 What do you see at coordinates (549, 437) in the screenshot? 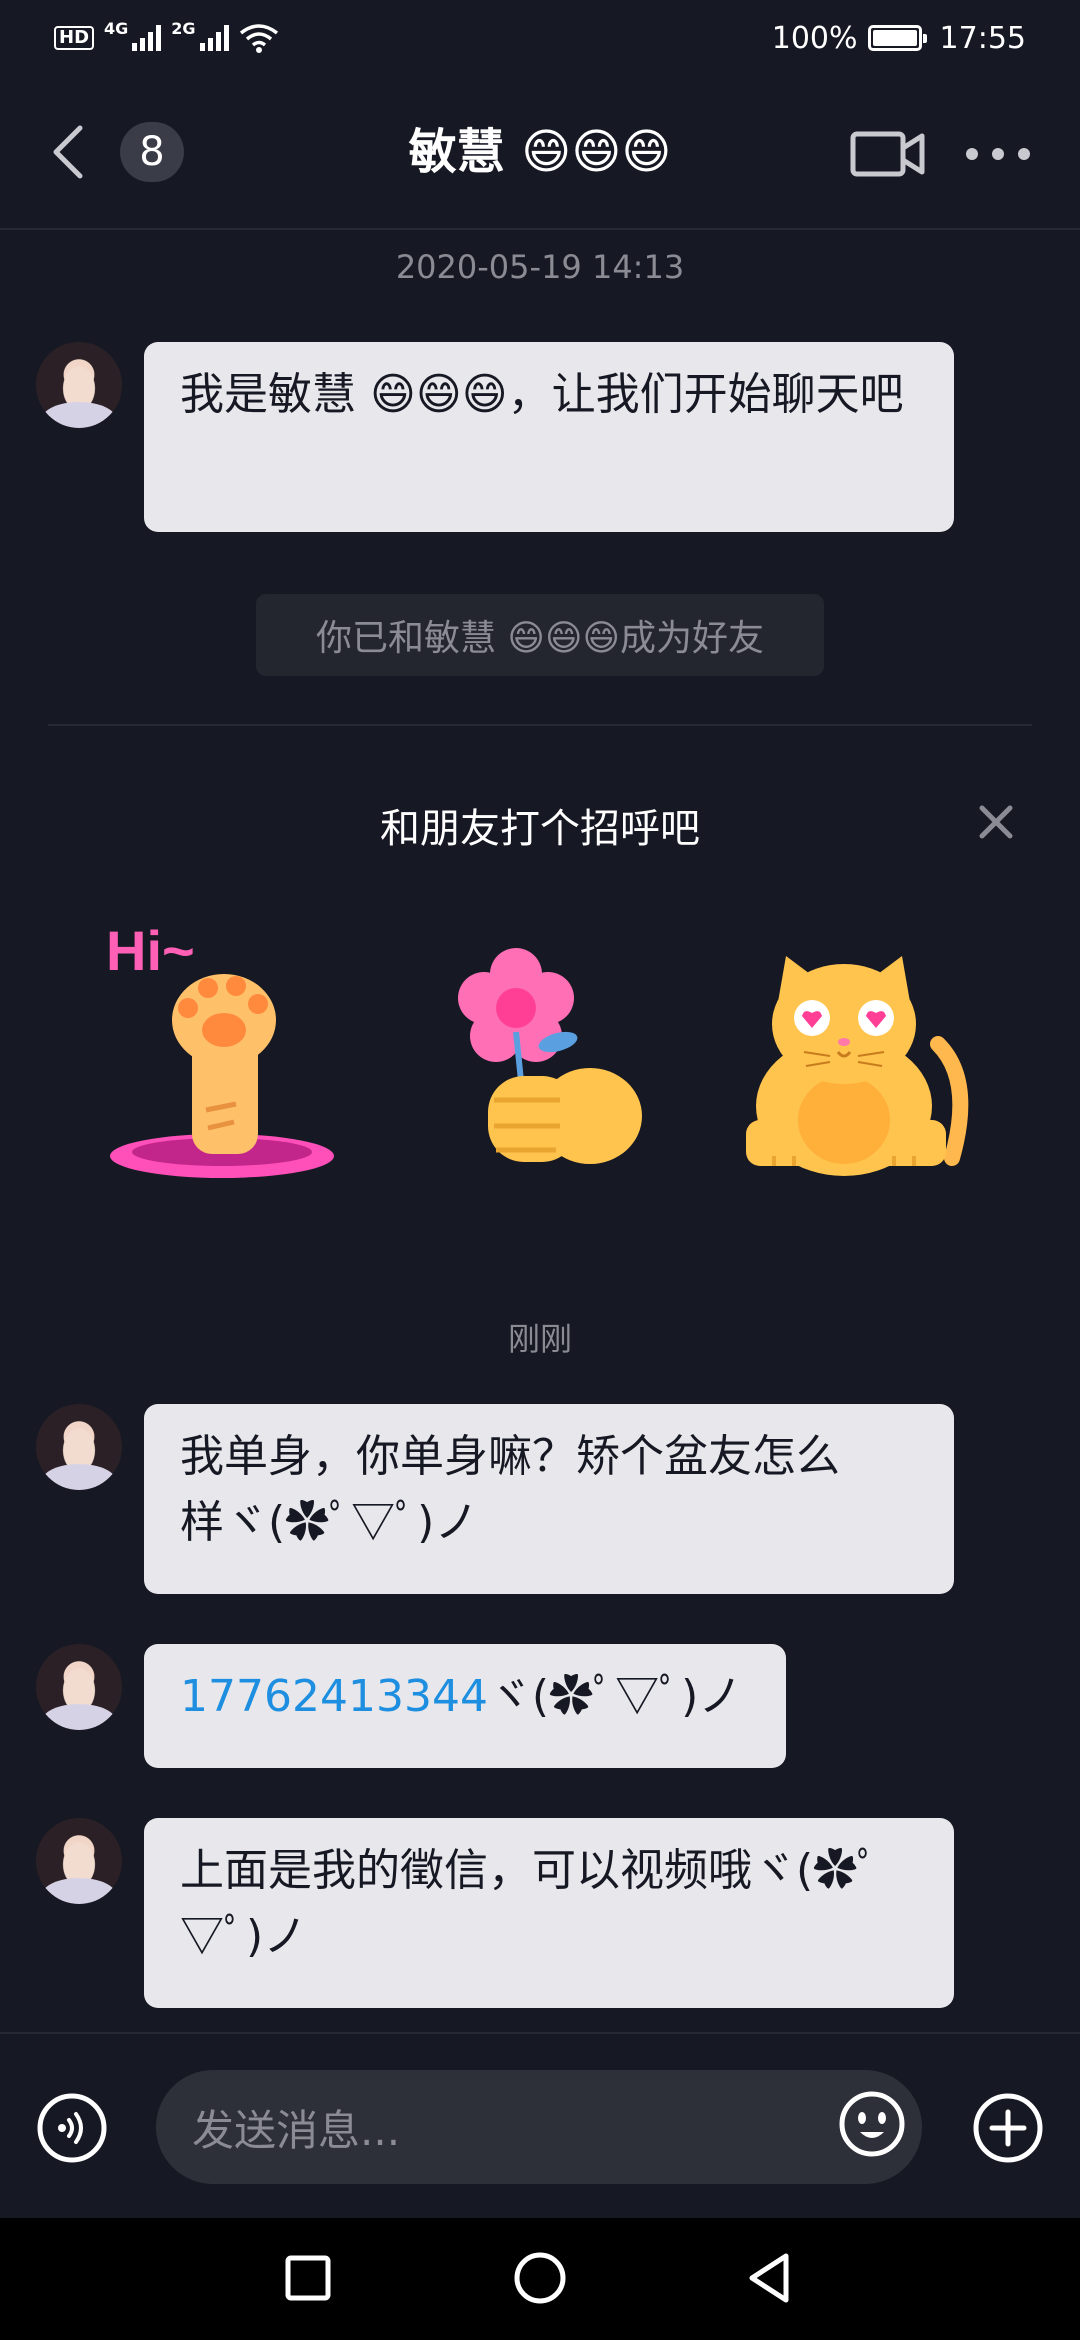
I see `message-bubble: 我是敏慧 😄😄😄，让我们开始聊天吧` at bounding box center [549, 437].